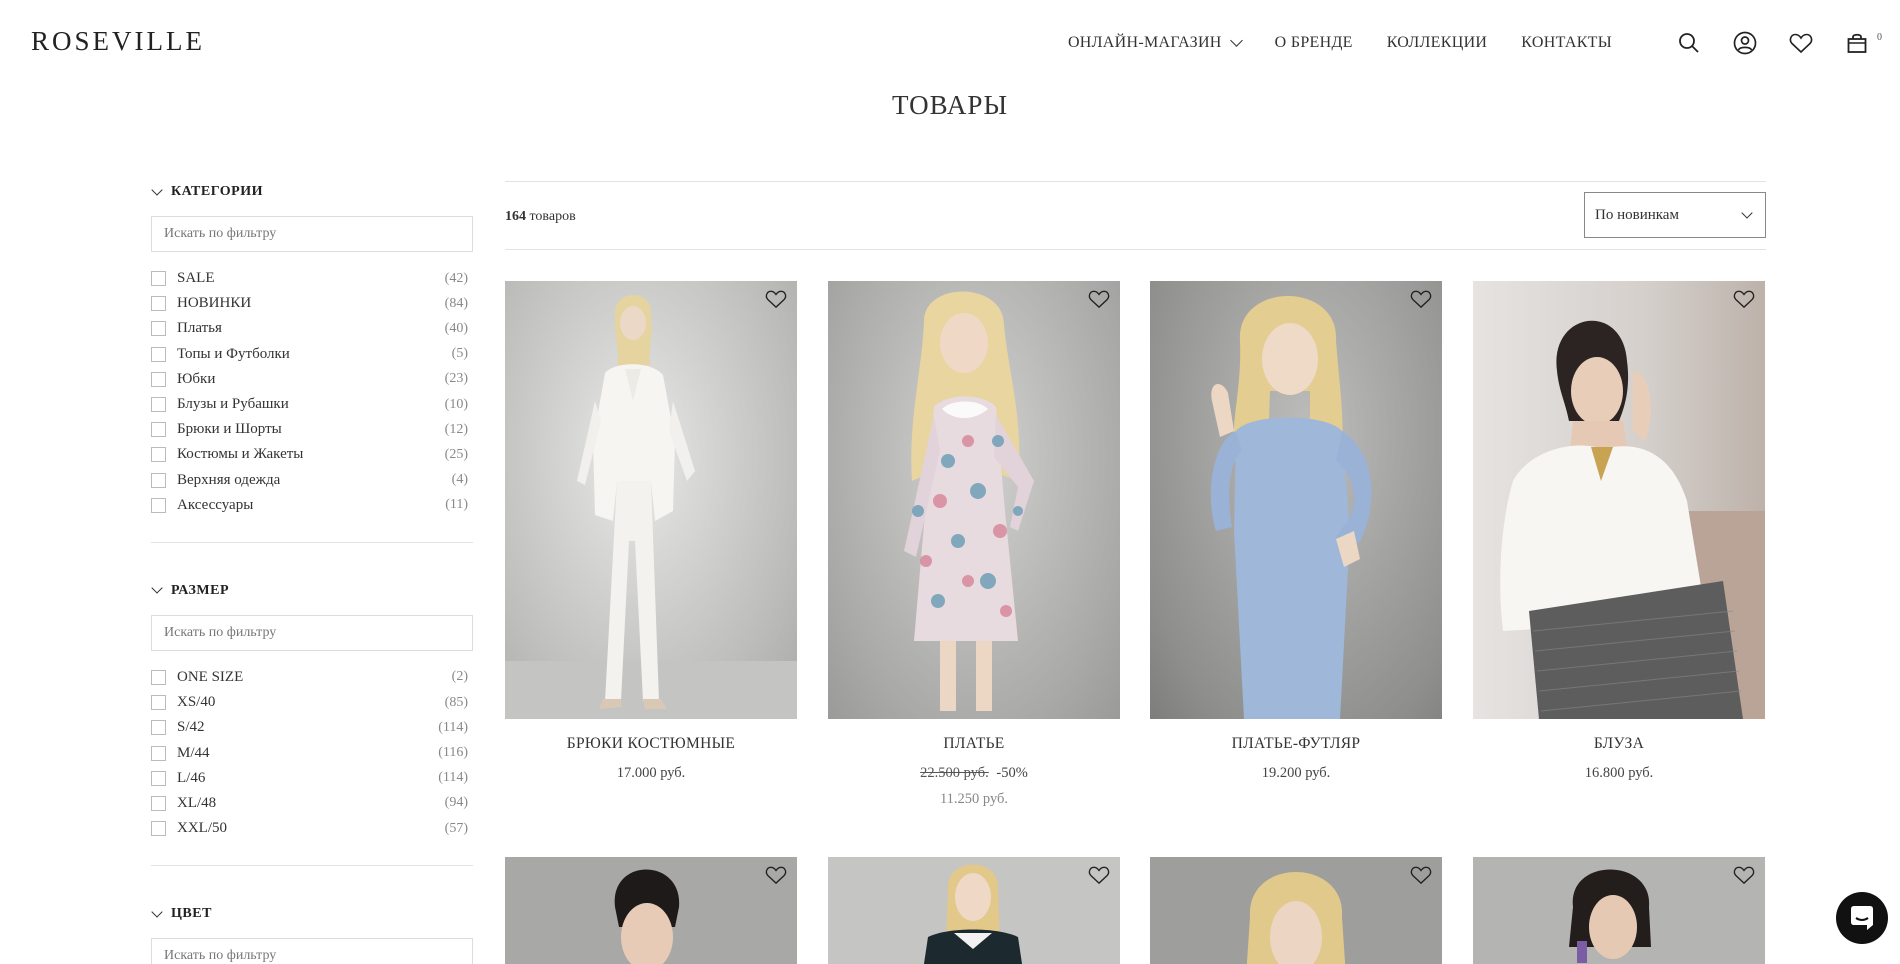 The image size is (1900, 964). What do you see at coordinates (312, 303) in the screenshot?
I see `category-option: НОВИНКИ (84)` at bounding box center [312, 303].